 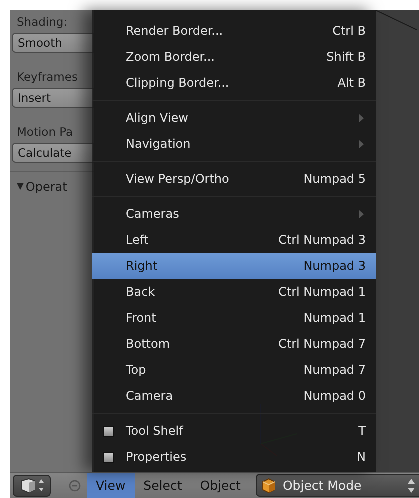 What do you see at coordinates (234, 118) in the screenshot?
I see `menu-item: Align View` at bounding box center [234, 118].